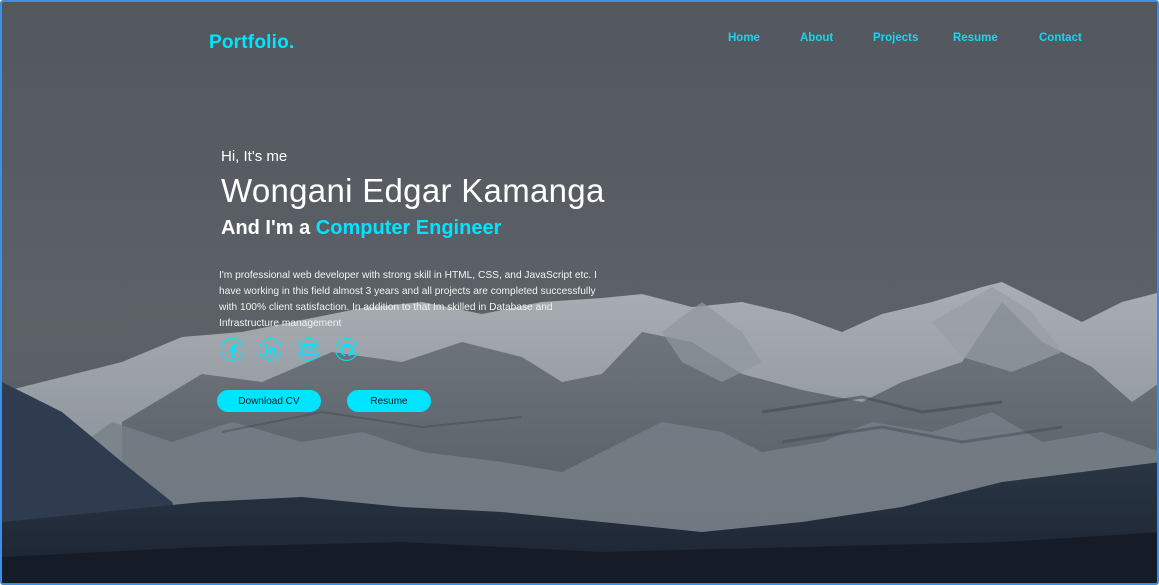 The image size is (1159, 585). Describe the element at coordinates (308, 349) in the screenshot. I see `email-icon` at that location.